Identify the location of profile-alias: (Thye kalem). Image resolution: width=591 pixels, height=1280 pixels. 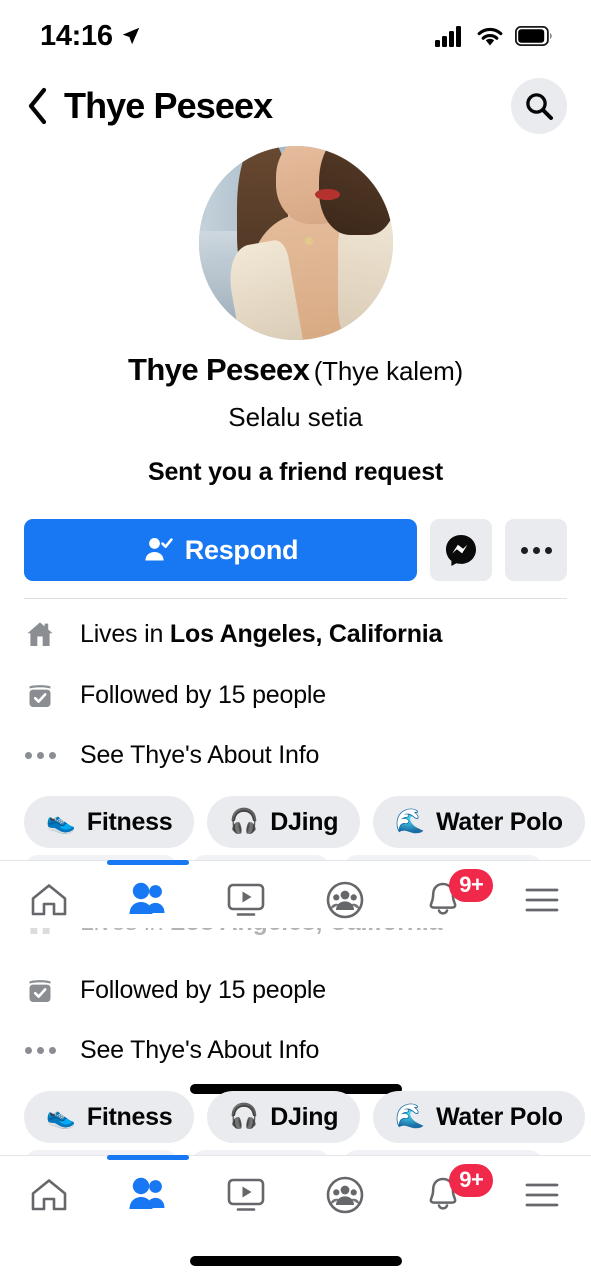
(388, 371).